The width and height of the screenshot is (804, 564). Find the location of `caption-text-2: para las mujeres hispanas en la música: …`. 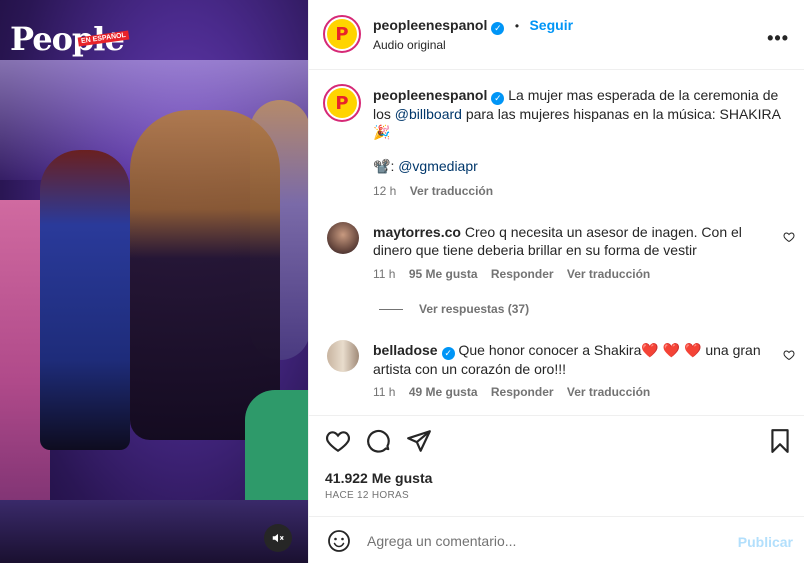

caption-text-2: para las mujeres hispanas en la música: … is located at coordinates (621, 114).